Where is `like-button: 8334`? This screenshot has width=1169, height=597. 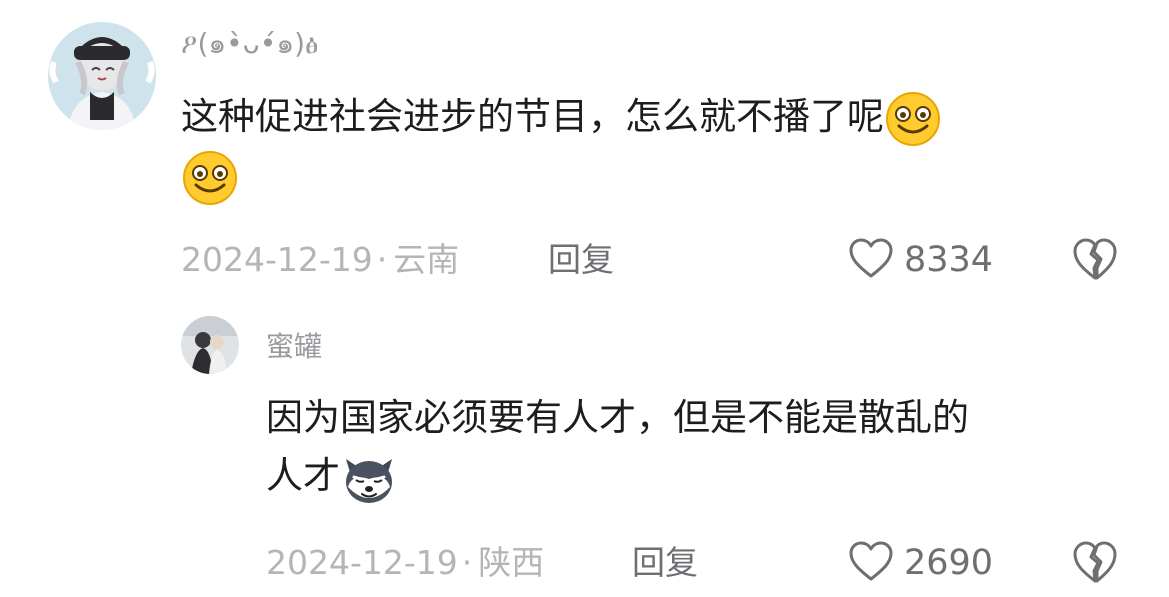 like-button: 8334 is located at coordinates (920, 260).